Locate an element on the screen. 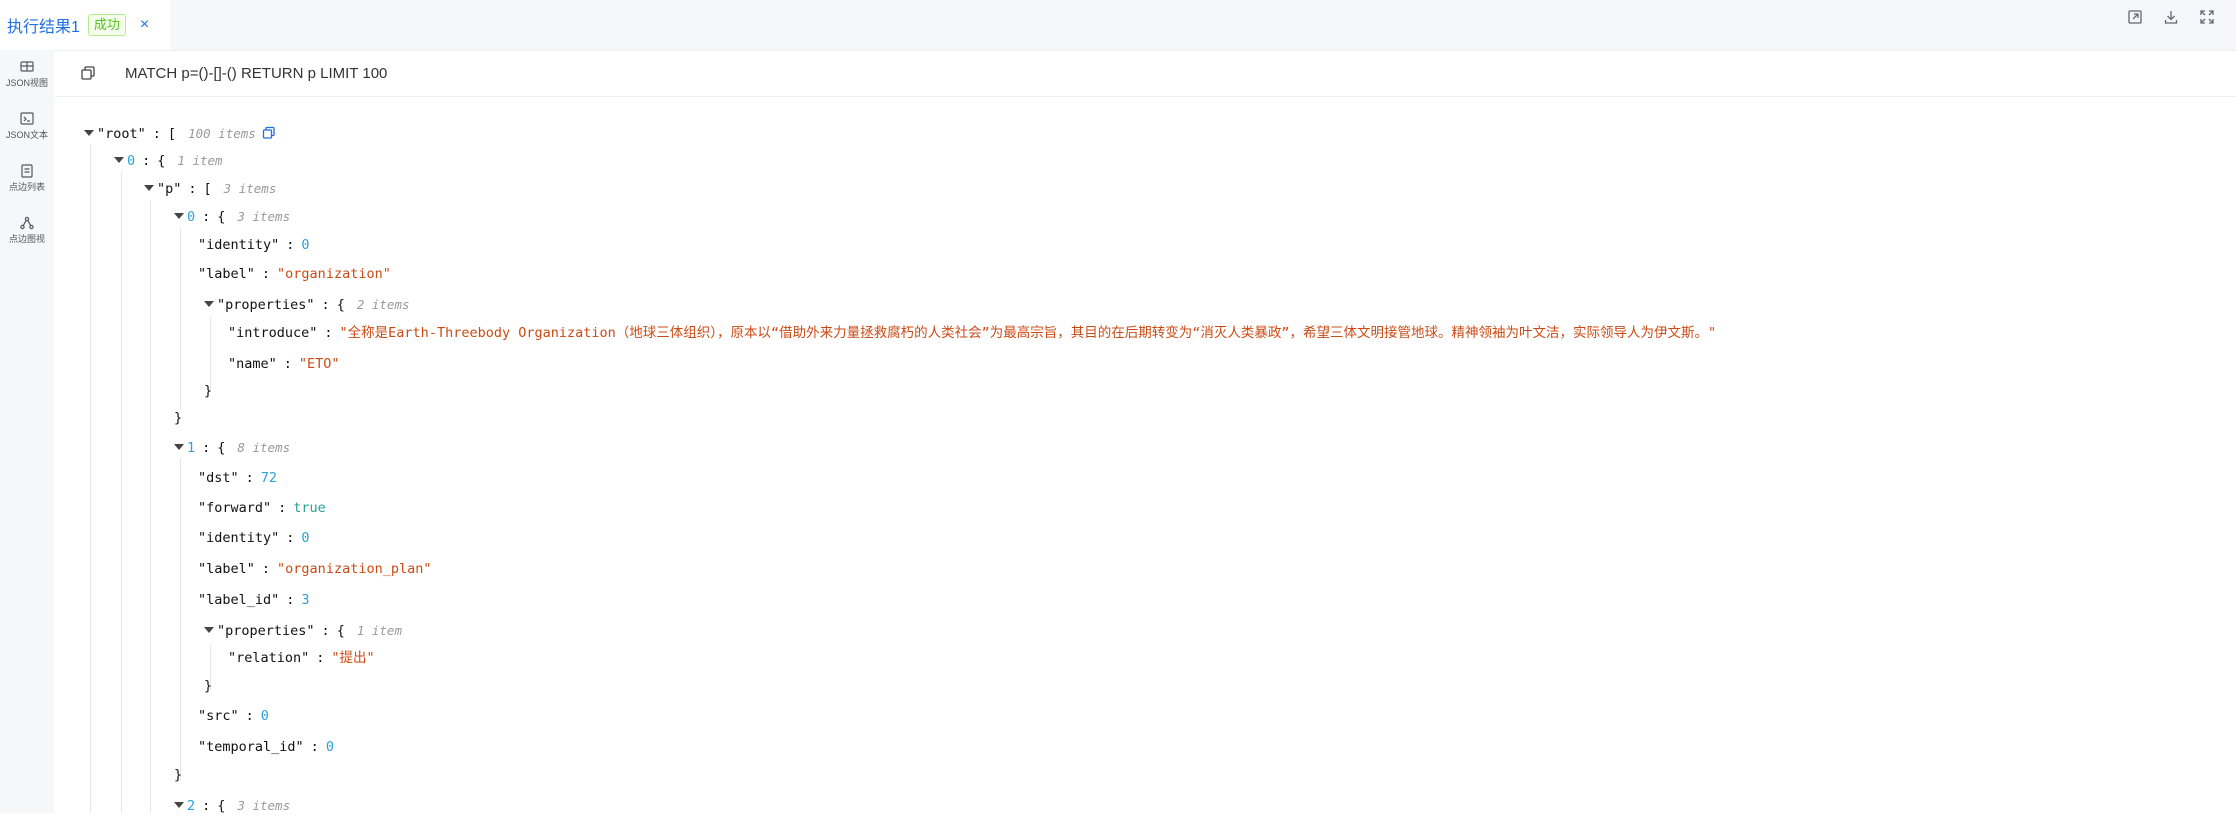 The image size is (2236, 816). json-field-label-id: "label_id":3 is located at coordinates (254, 600).